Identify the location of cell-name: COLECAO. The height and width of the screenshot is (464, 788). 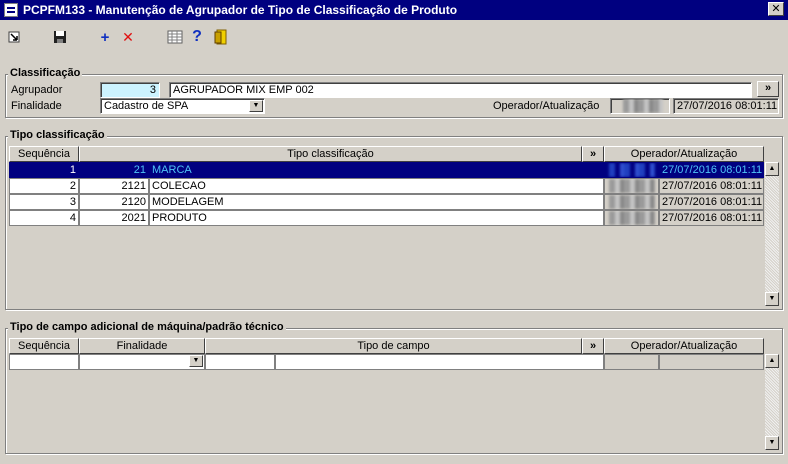
(376, 186).